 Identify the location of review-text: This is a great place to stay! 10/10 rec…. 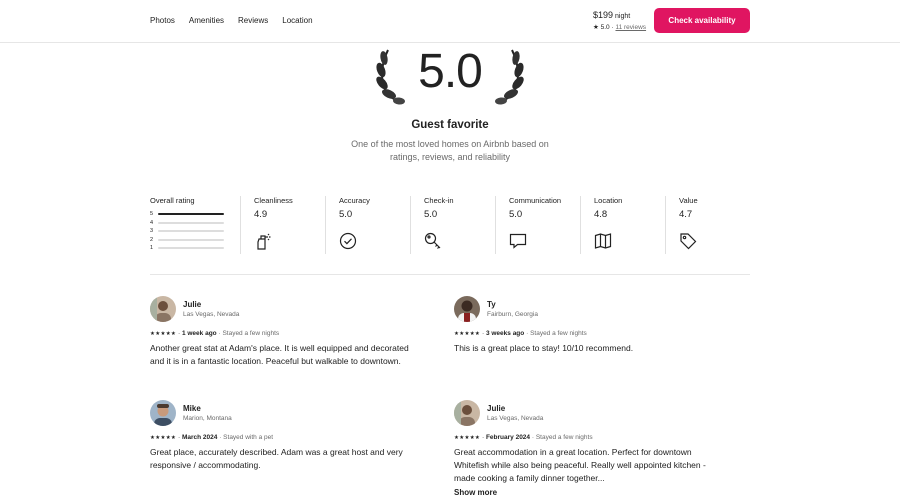
(544, 348).